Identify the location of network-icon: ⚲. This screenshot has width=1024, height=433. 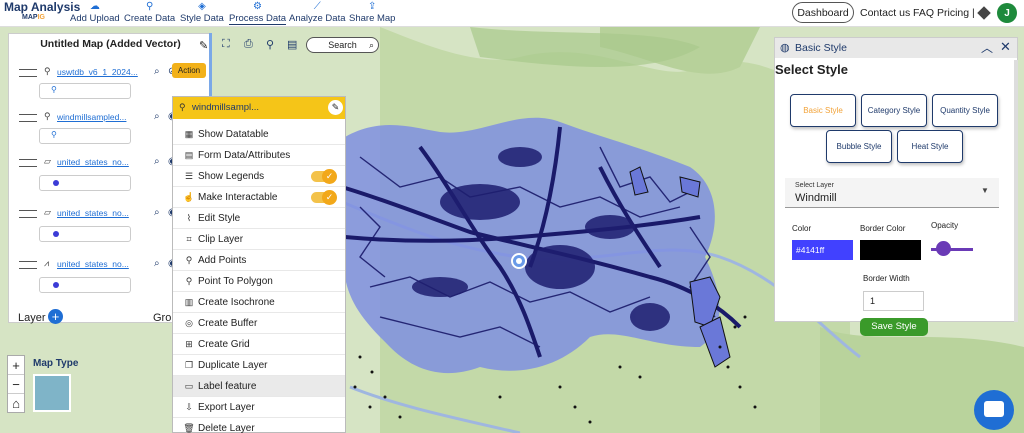
(270, 44).